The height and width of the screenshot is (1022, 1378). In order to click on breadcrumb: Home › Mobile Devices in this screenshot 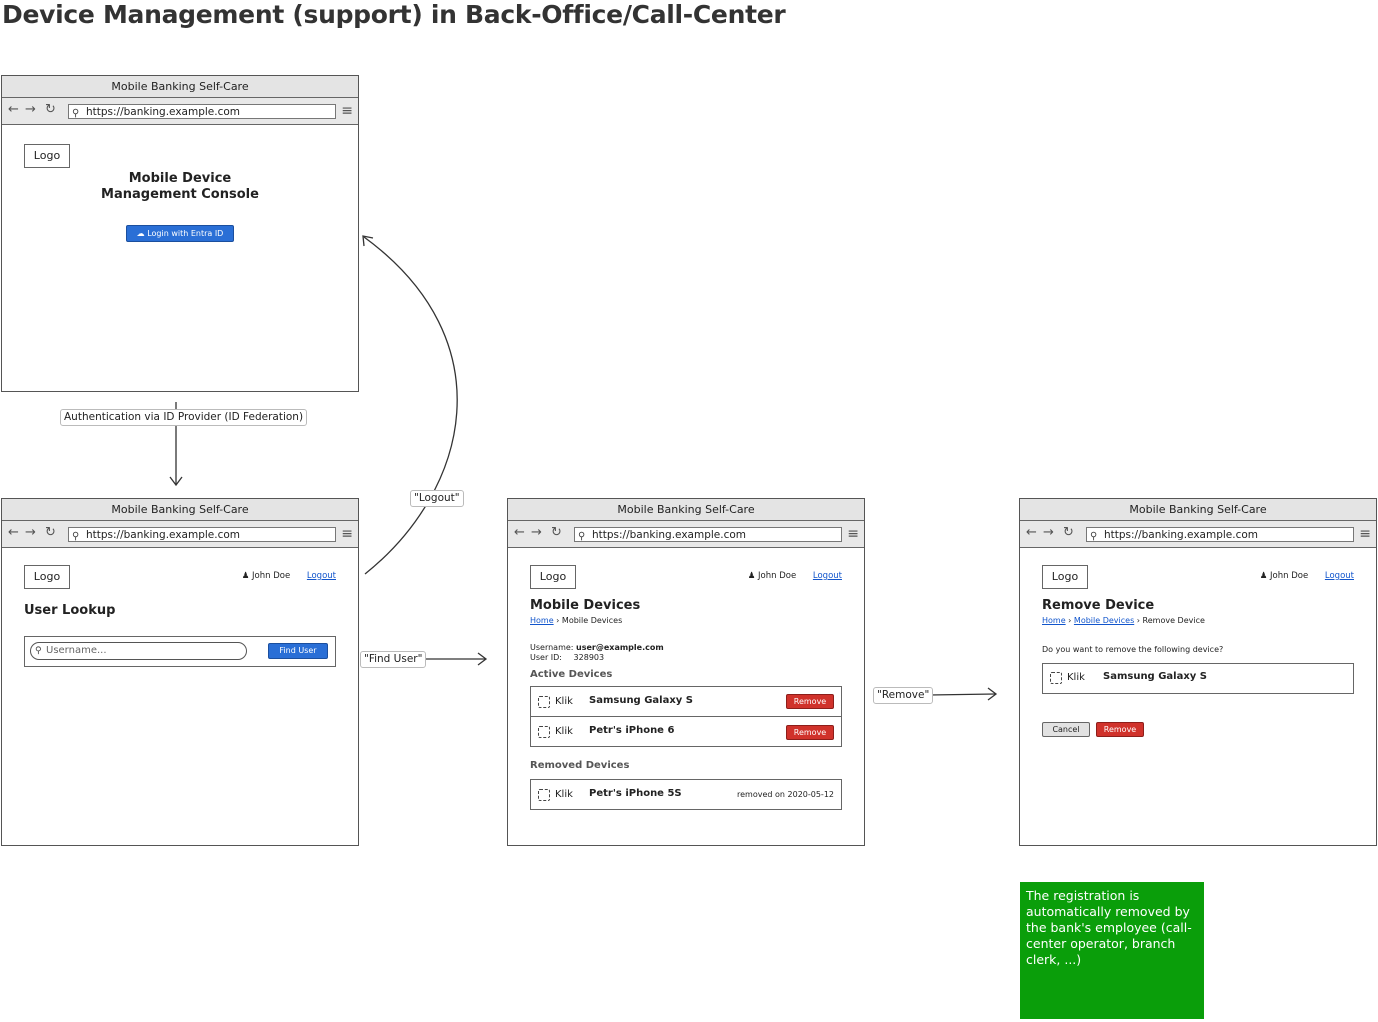, I will do `click(576, 620)`.